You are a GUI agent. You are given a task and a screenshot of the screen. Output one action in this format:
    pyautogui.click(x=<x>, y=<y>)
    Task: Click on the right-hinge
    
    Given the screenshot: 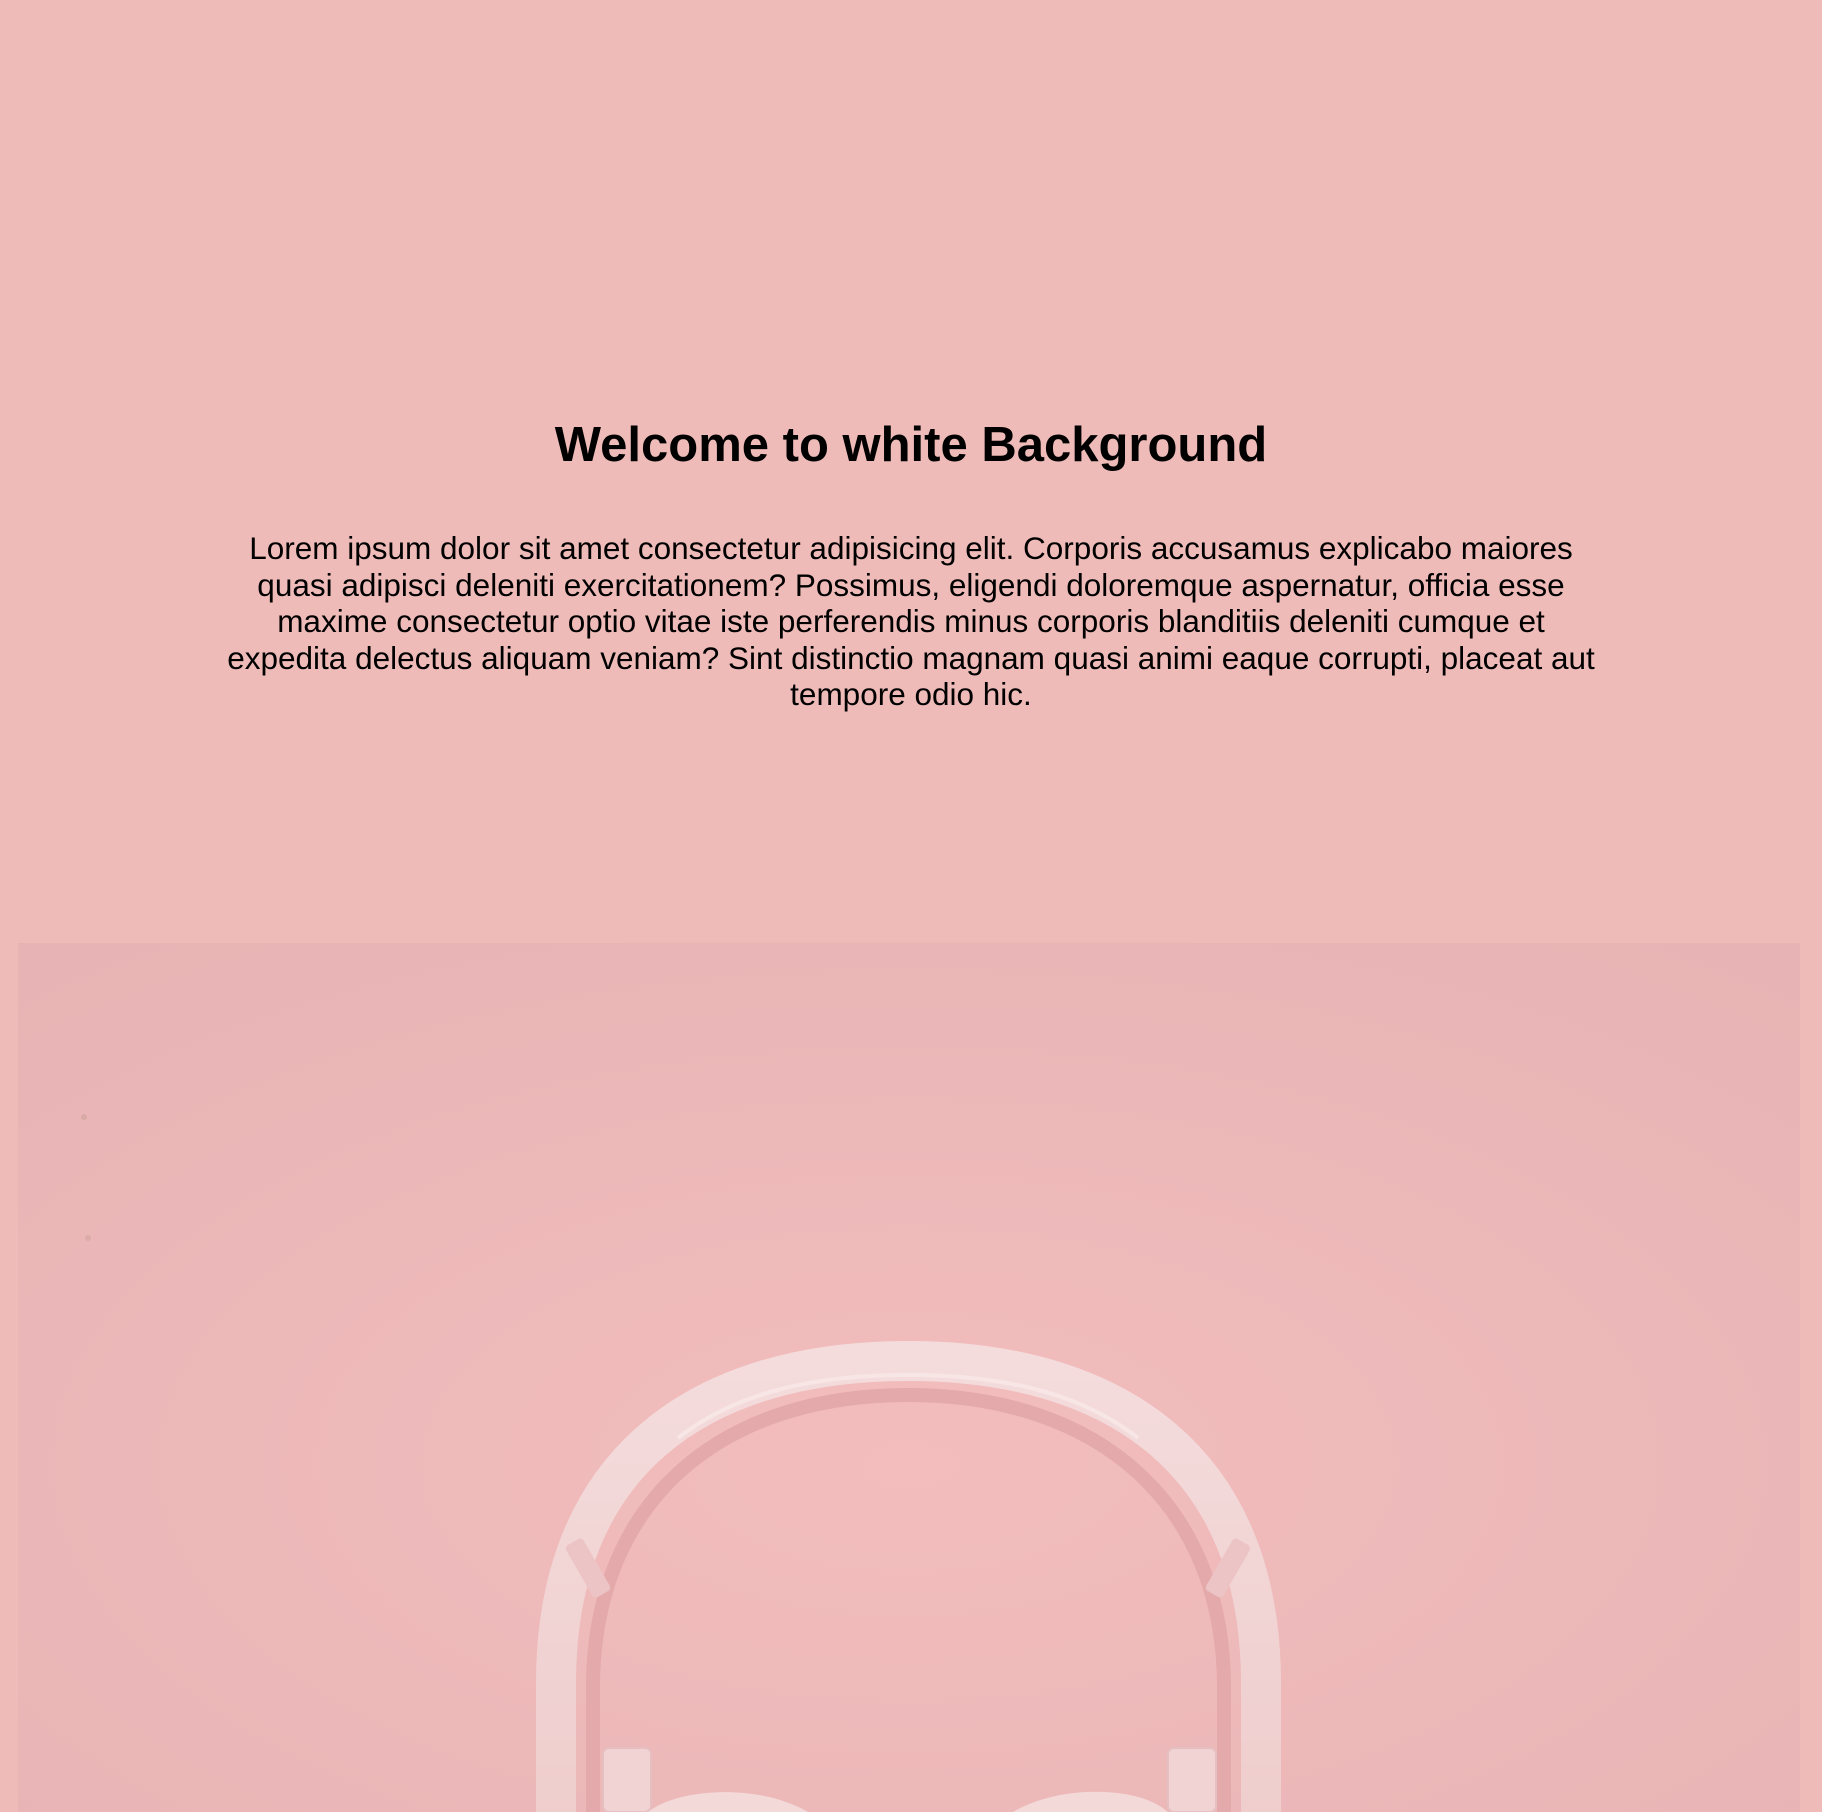 What is the action you would take?
    pyautogui.click(x=1192, y=1779)
    